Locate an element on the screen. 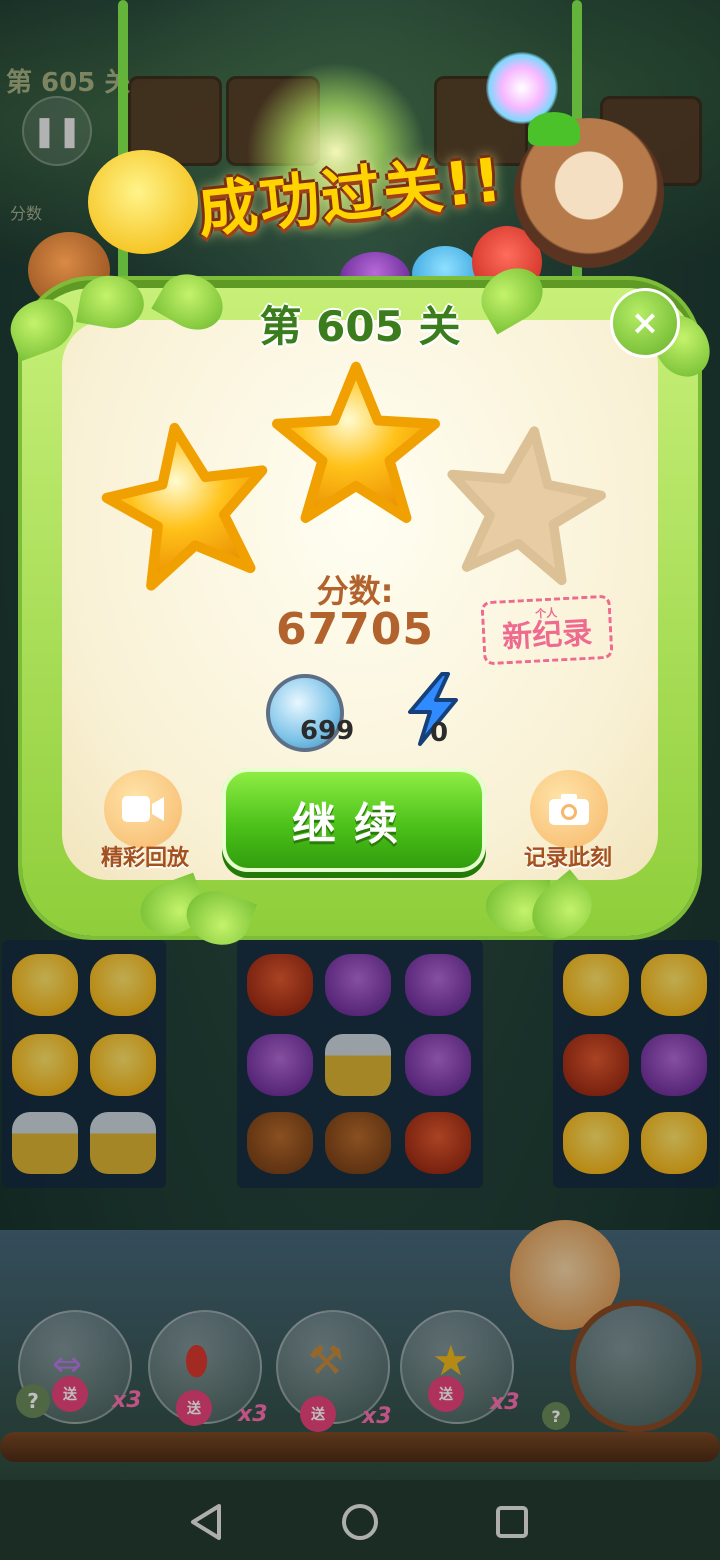 The height and width of the screenshot is (1560, 720). dialog-level-title: 第 605 关 is located at coordinates (360, 326).